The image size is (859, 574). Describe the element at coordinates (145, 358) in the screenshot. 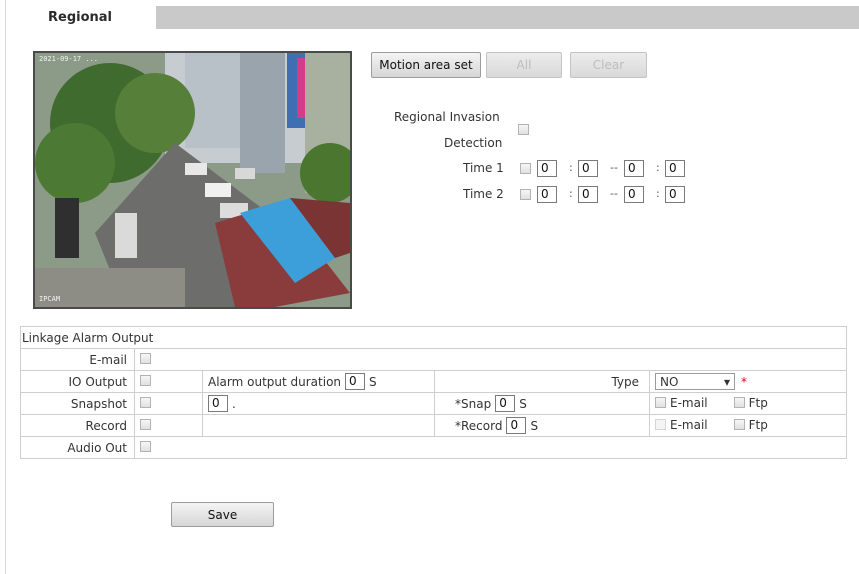

I see `email-checkbox` at that location.